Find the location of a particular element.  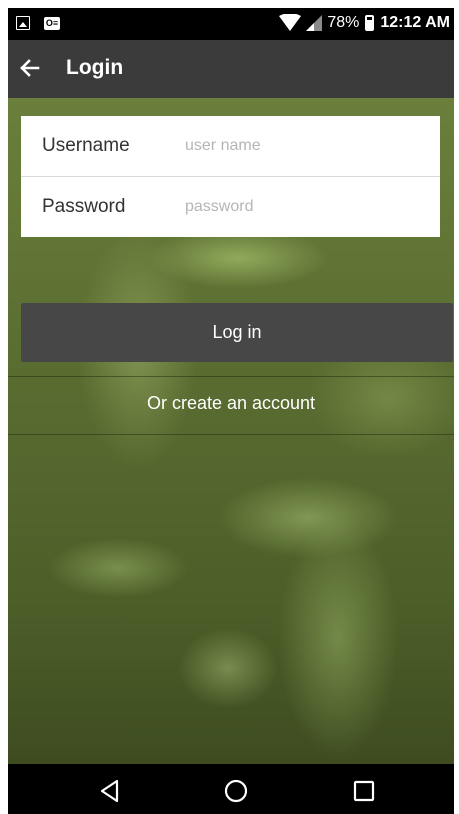

password-row: Password is located at coordinates (230, 207).